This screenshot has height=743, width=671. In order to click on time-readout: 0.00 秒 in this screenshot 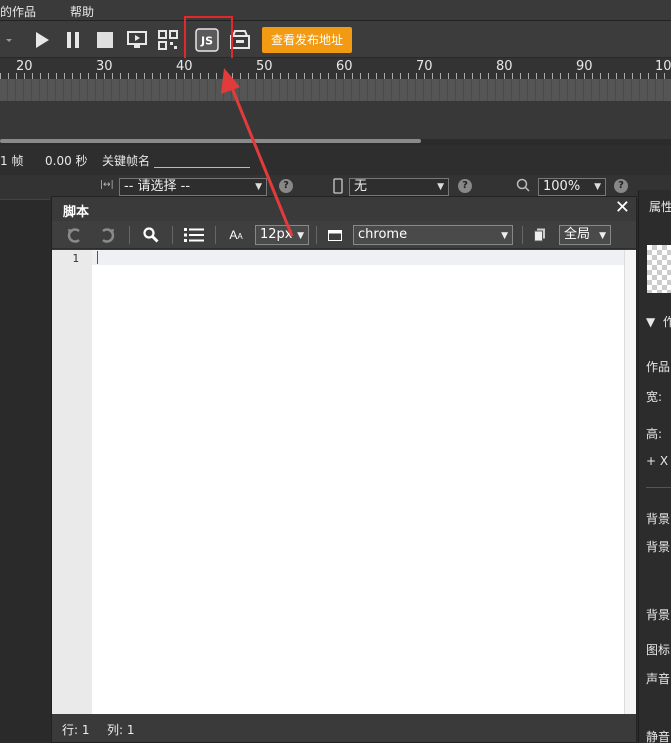, I will do `click(66, 161)`.